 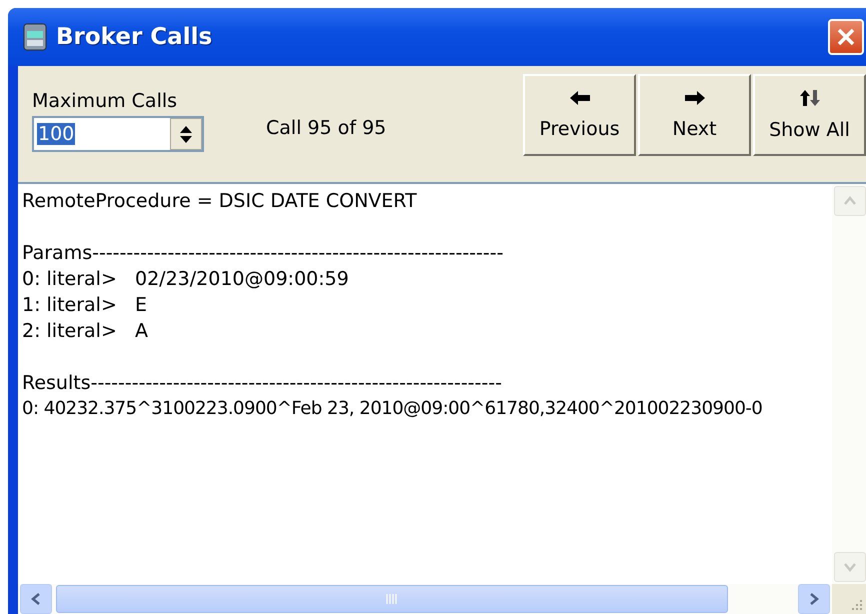 What do you see at coordinates (326, 128) in the screenshot?
I see `call-position-text: Call 95 of 95` at bounding box center [326, 128].